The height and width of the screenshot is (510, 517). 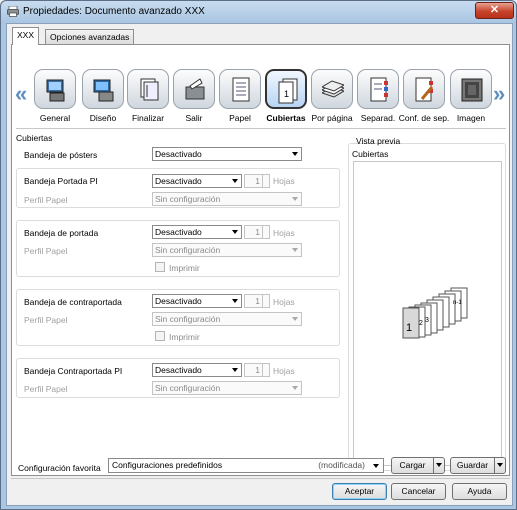 I want to click on poster-tray-select: Desactivado, so click(x=227, y=154).